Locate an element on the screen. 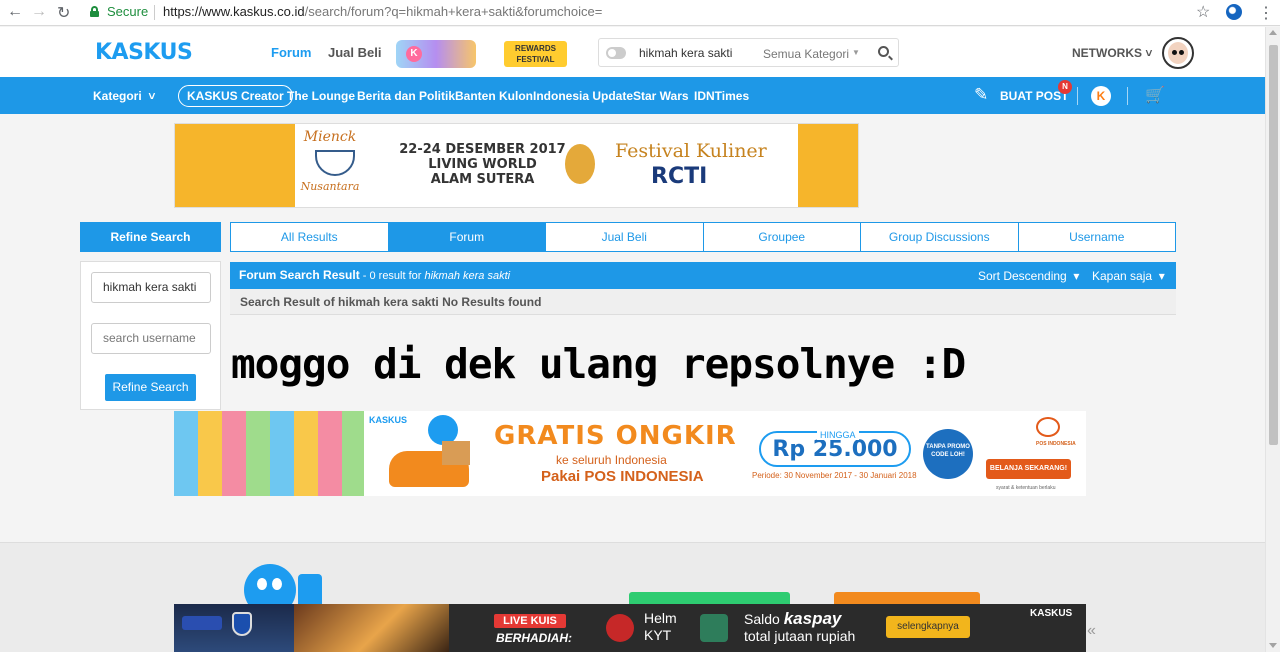 The height and width of the screenshot is (652, 1280). banner-tiles-graphic is located at coordinates (269, 453).